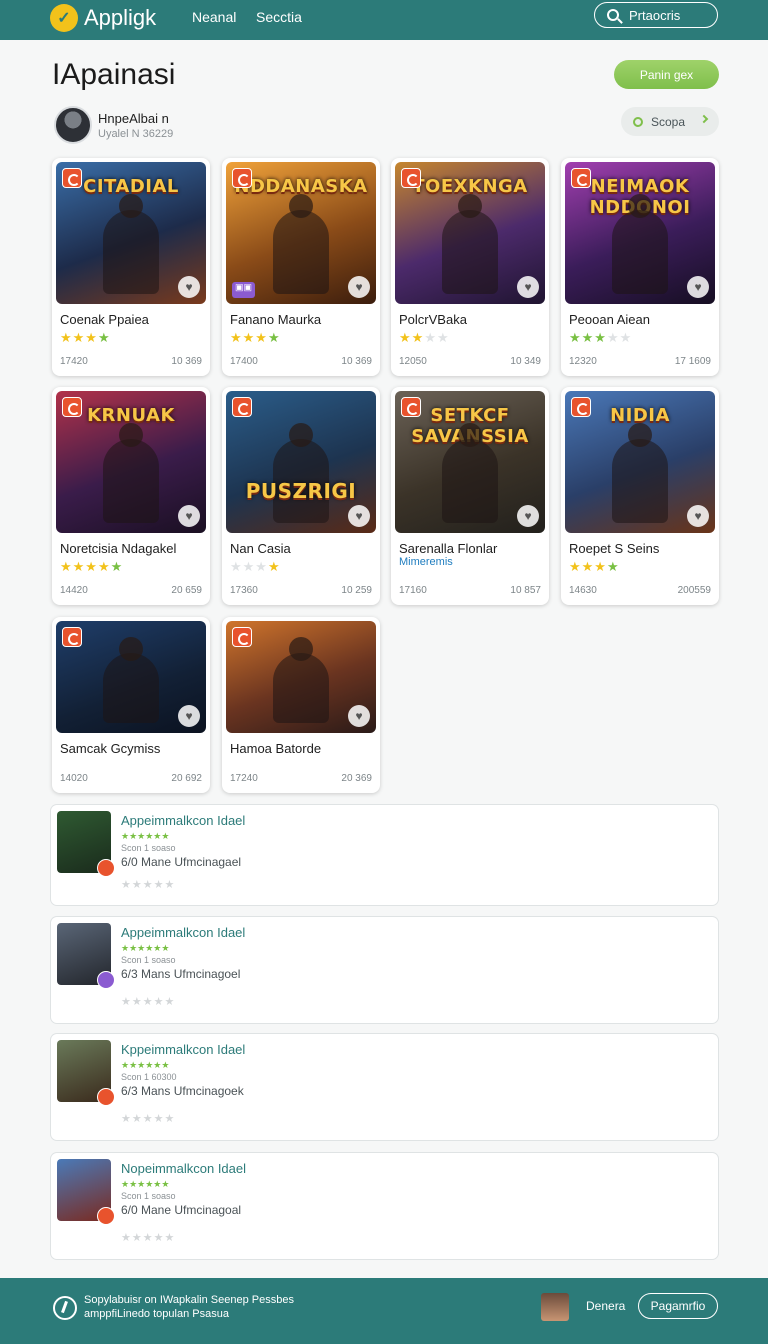 The height and width of the screenshot is (1344, 768). I want to click on top-bar: ✓ Appligk Neanal Secctia Prtaocris, so click(384, 20).